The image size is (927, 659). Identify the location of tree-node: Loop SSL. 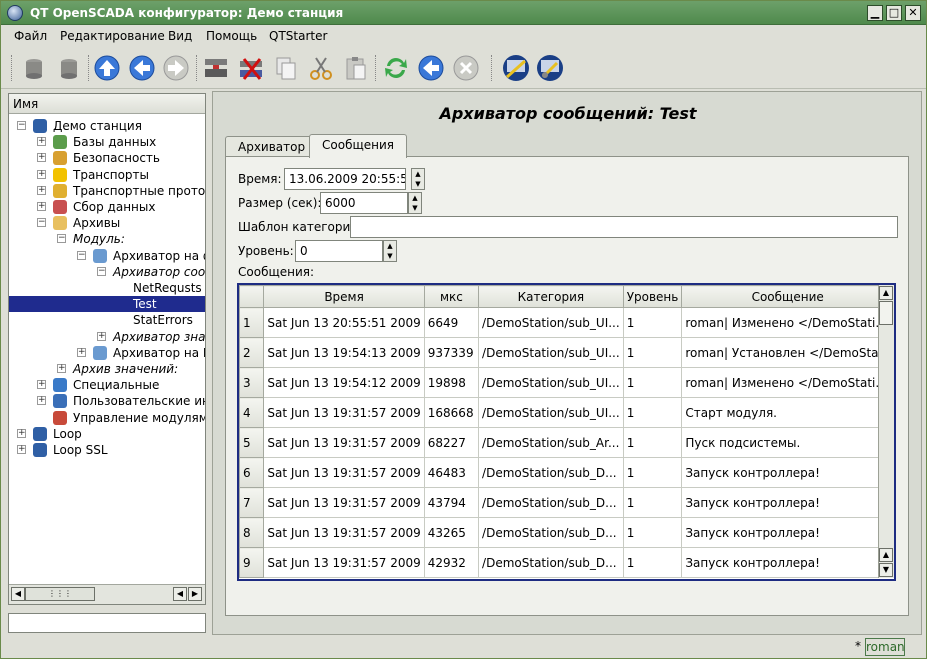
(80, 450).